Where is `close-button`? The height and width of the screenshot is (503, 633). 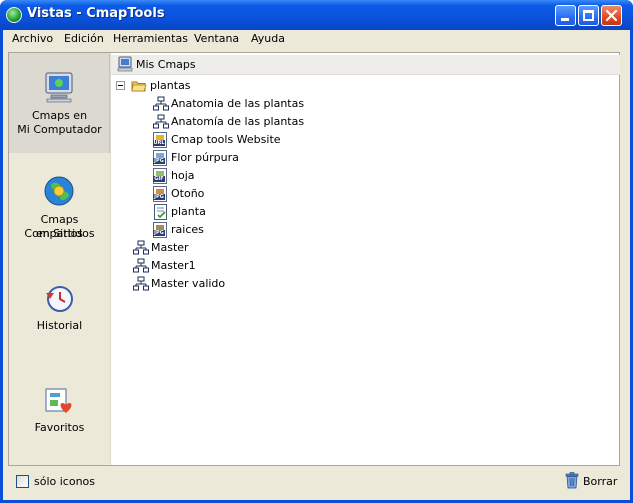
close-button is located at coordinates (611, 15).